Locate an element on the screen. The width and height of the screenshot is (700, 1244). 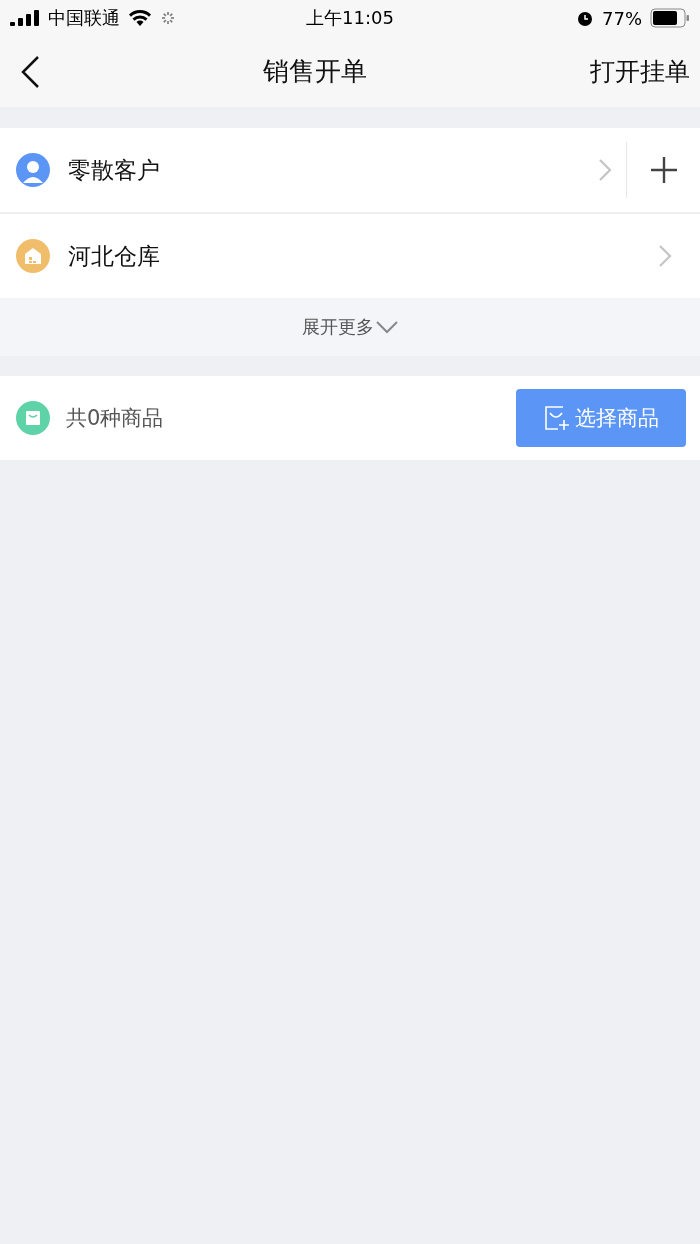
loading-icon is located at coordinates (168, 18).